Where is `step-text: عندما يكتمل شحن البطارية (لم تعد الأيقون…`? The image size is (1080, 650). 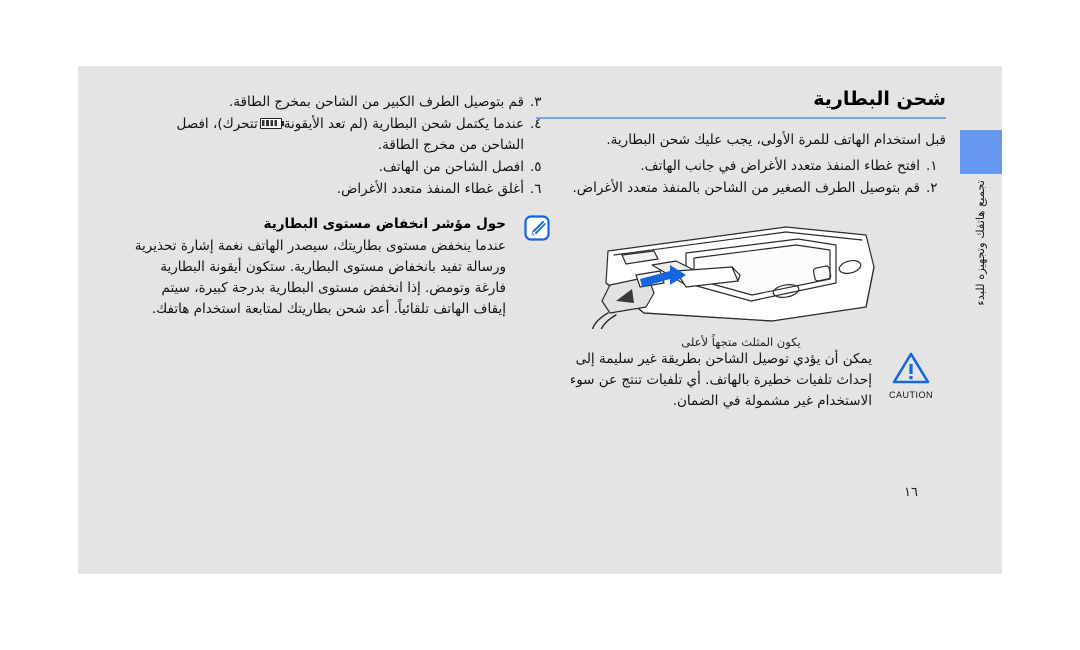
step-text: عندما يكتمل شحن البطارية (لم تعد الأيقون… is located at coordinates (327, 135).